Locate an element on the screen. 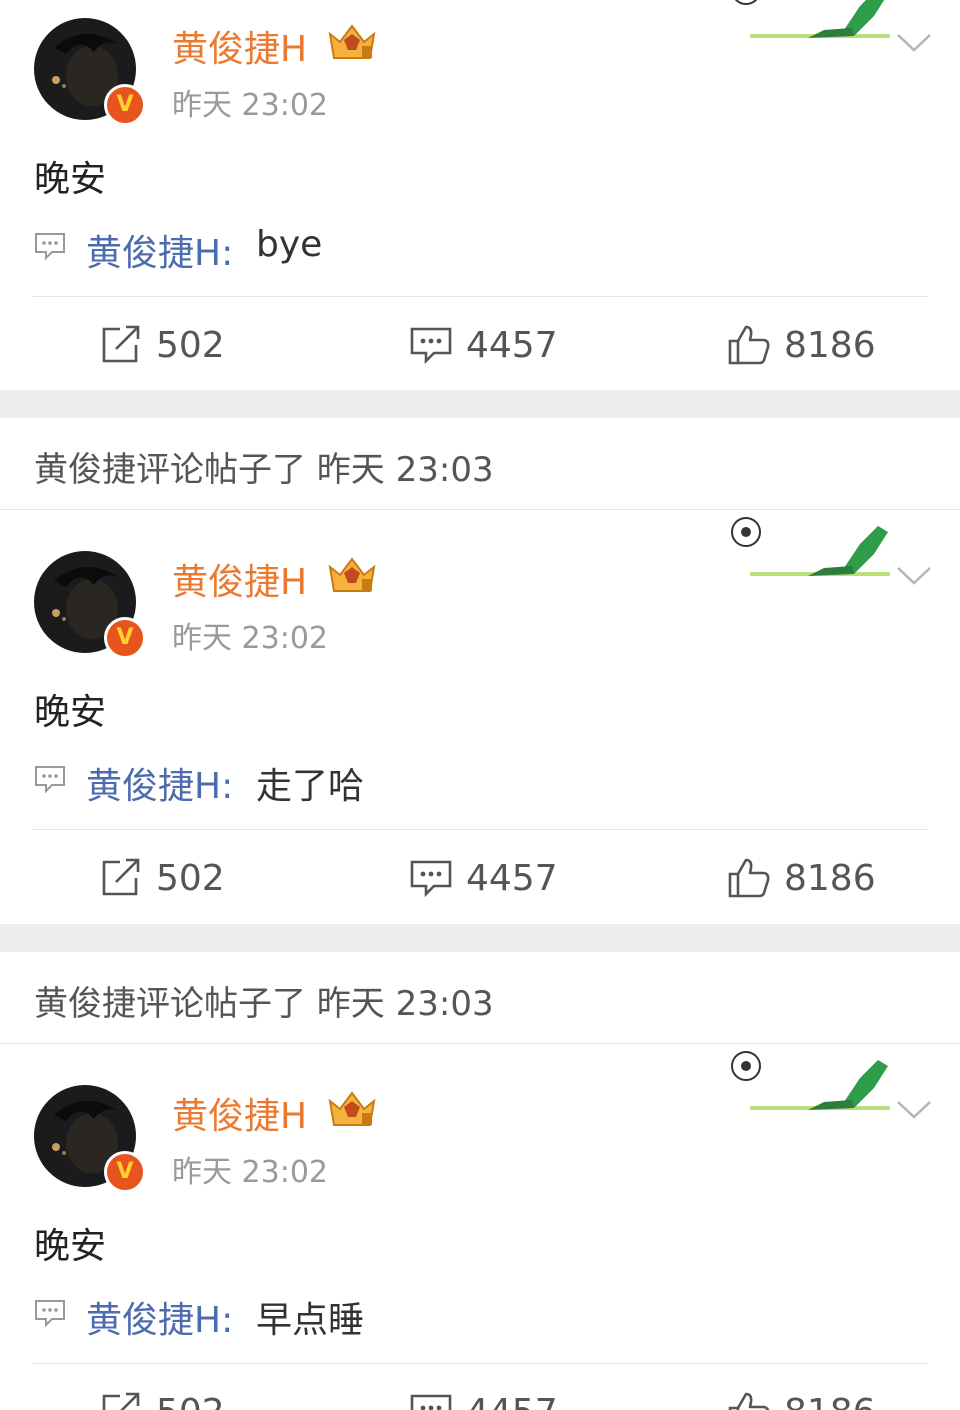 The height and width of the screenshot is (1410, 960). comment-text: 早点睡 is located at coordinates (310, 1320).